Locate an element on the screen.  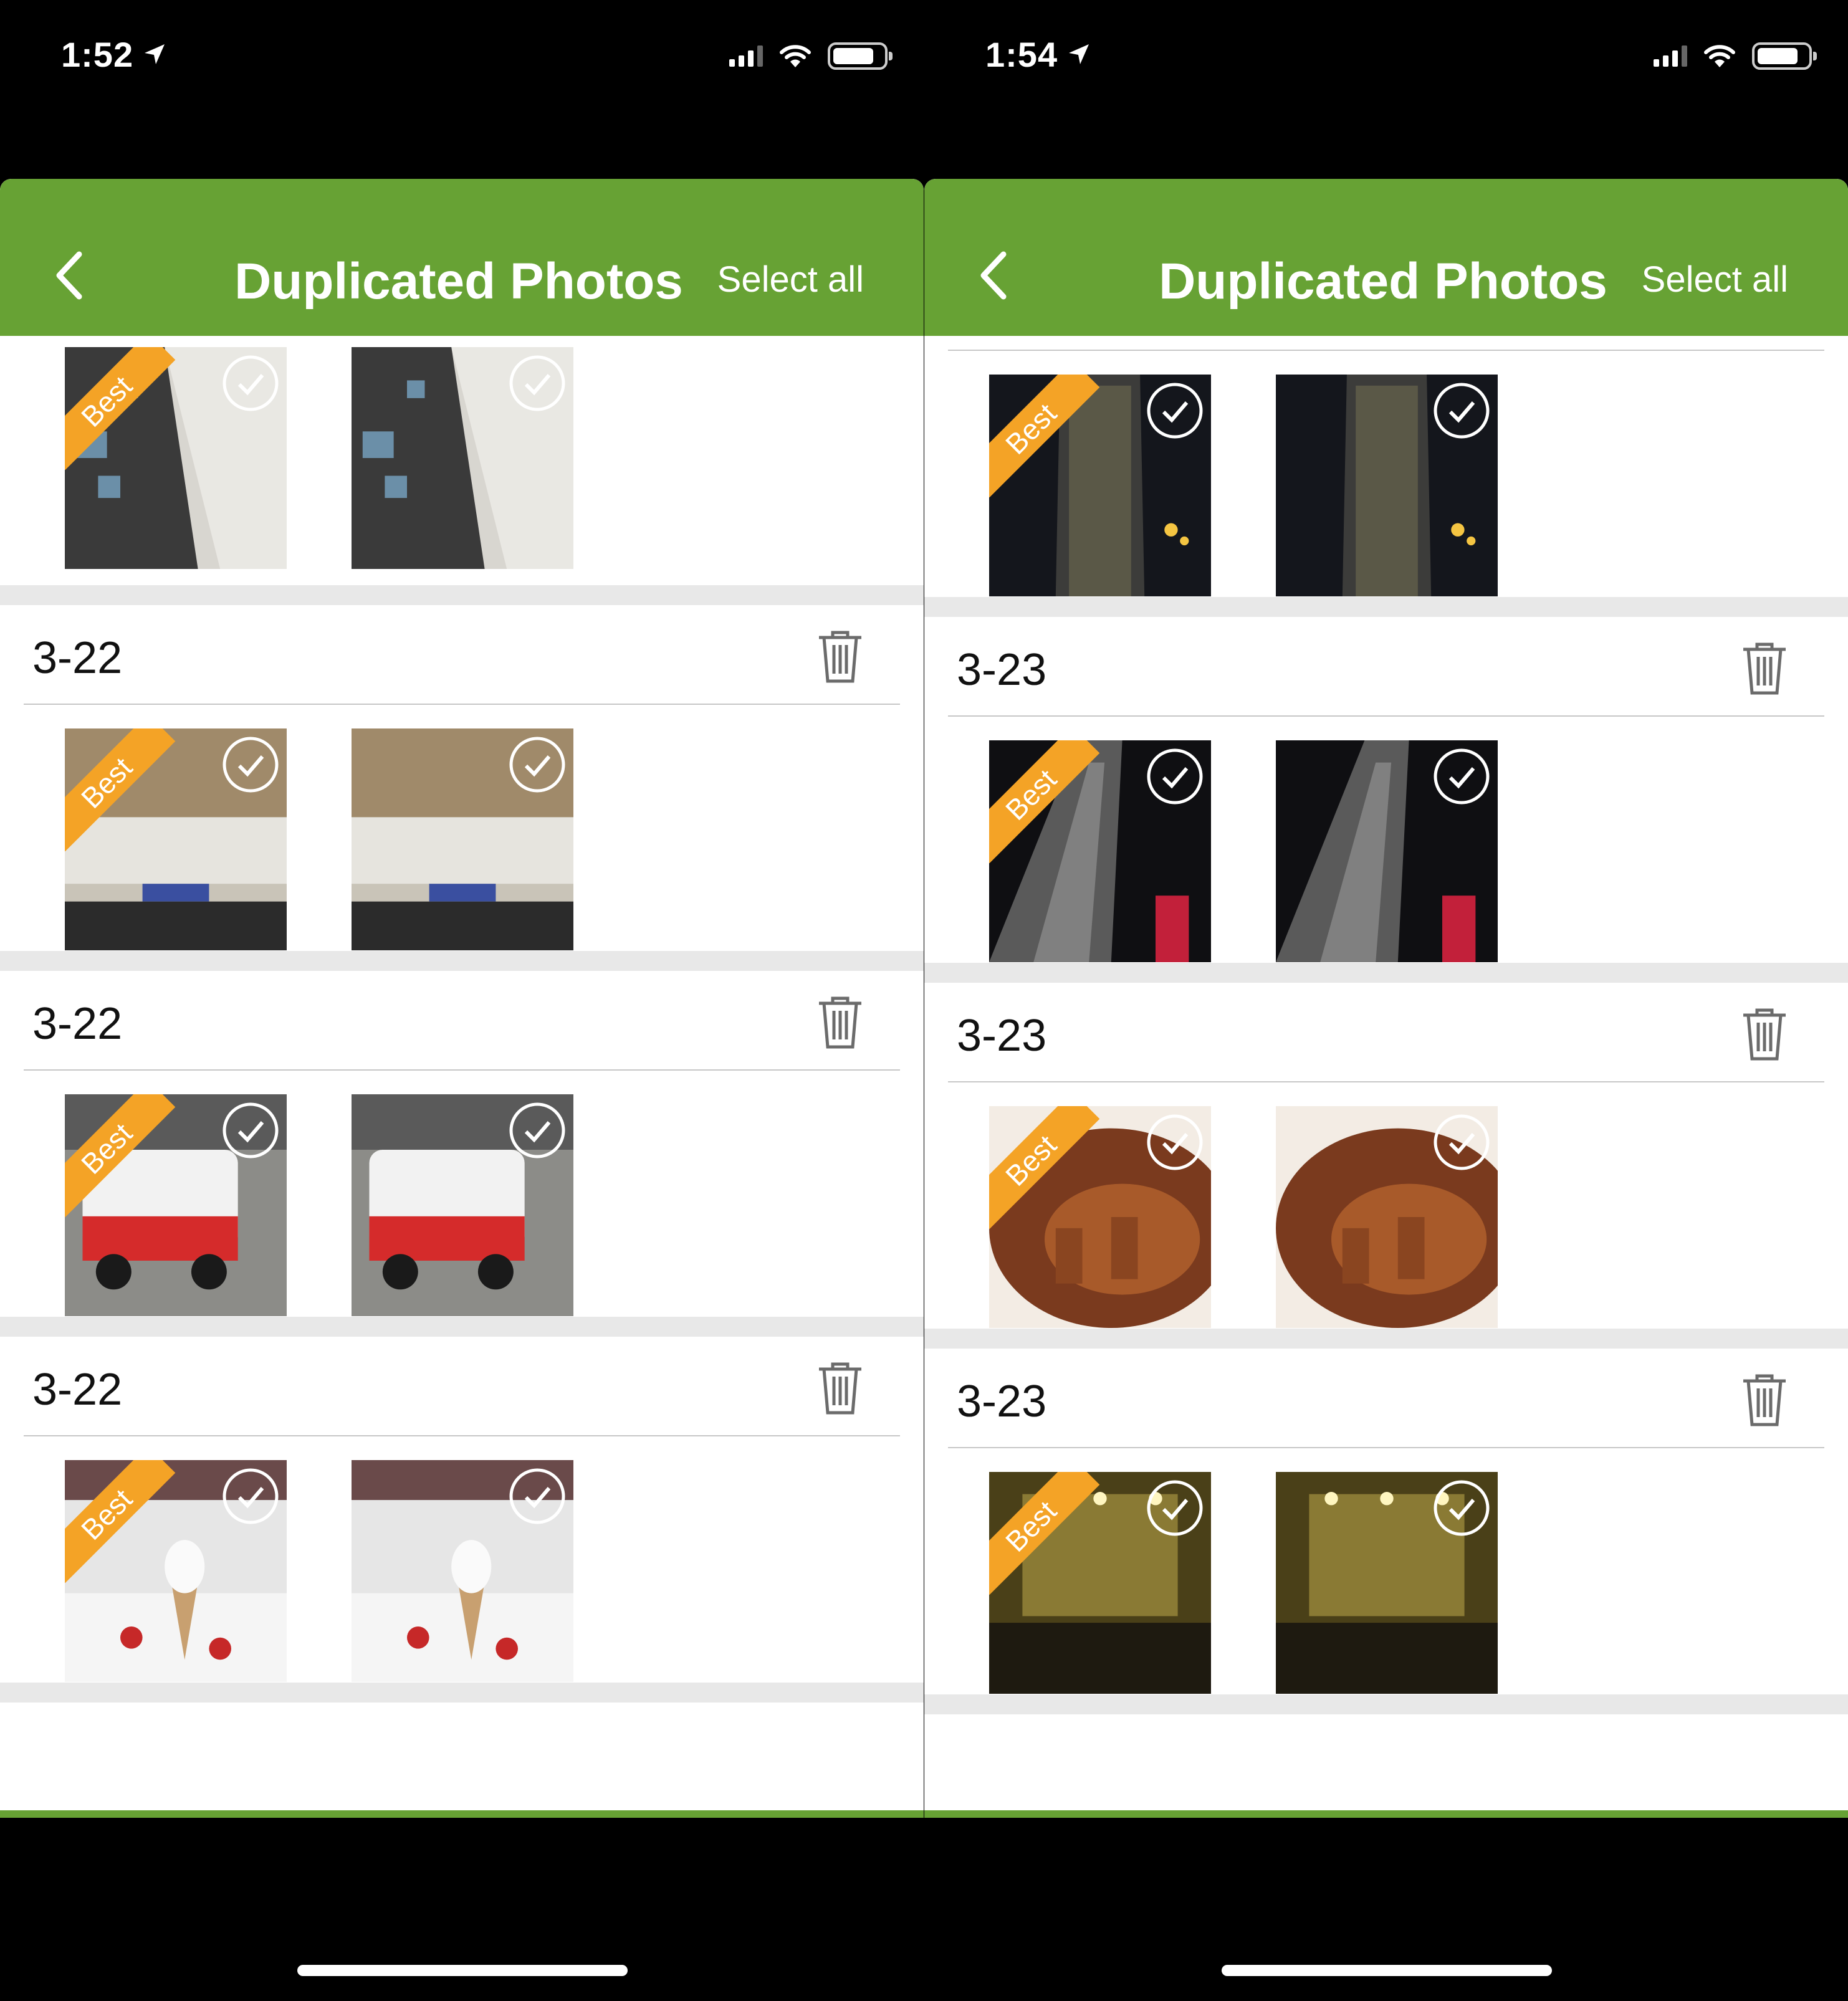
status-bar-time: 1:54 is located at coordinates (1038, 54).